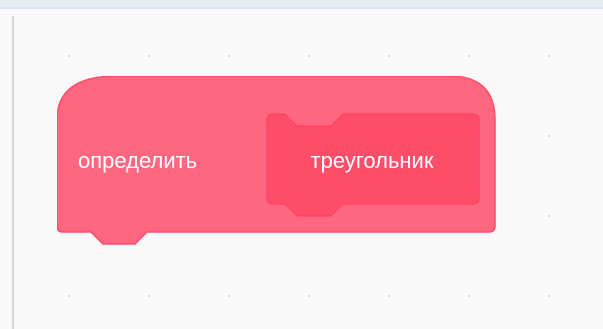 The image size is (603, 329). Describe the element at coordinates (372, 161) in the screenshot. I see `procedure-name-label: треугольник` at that location.